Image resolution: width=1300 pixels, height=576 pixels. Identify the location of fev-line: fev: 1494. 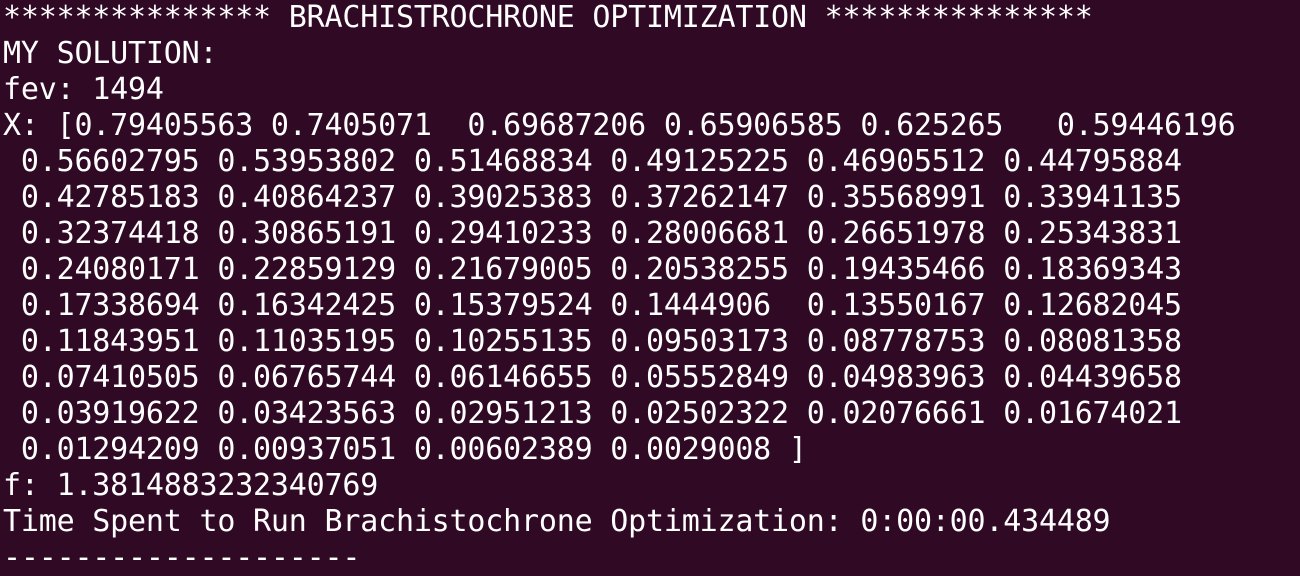
(83, 89).